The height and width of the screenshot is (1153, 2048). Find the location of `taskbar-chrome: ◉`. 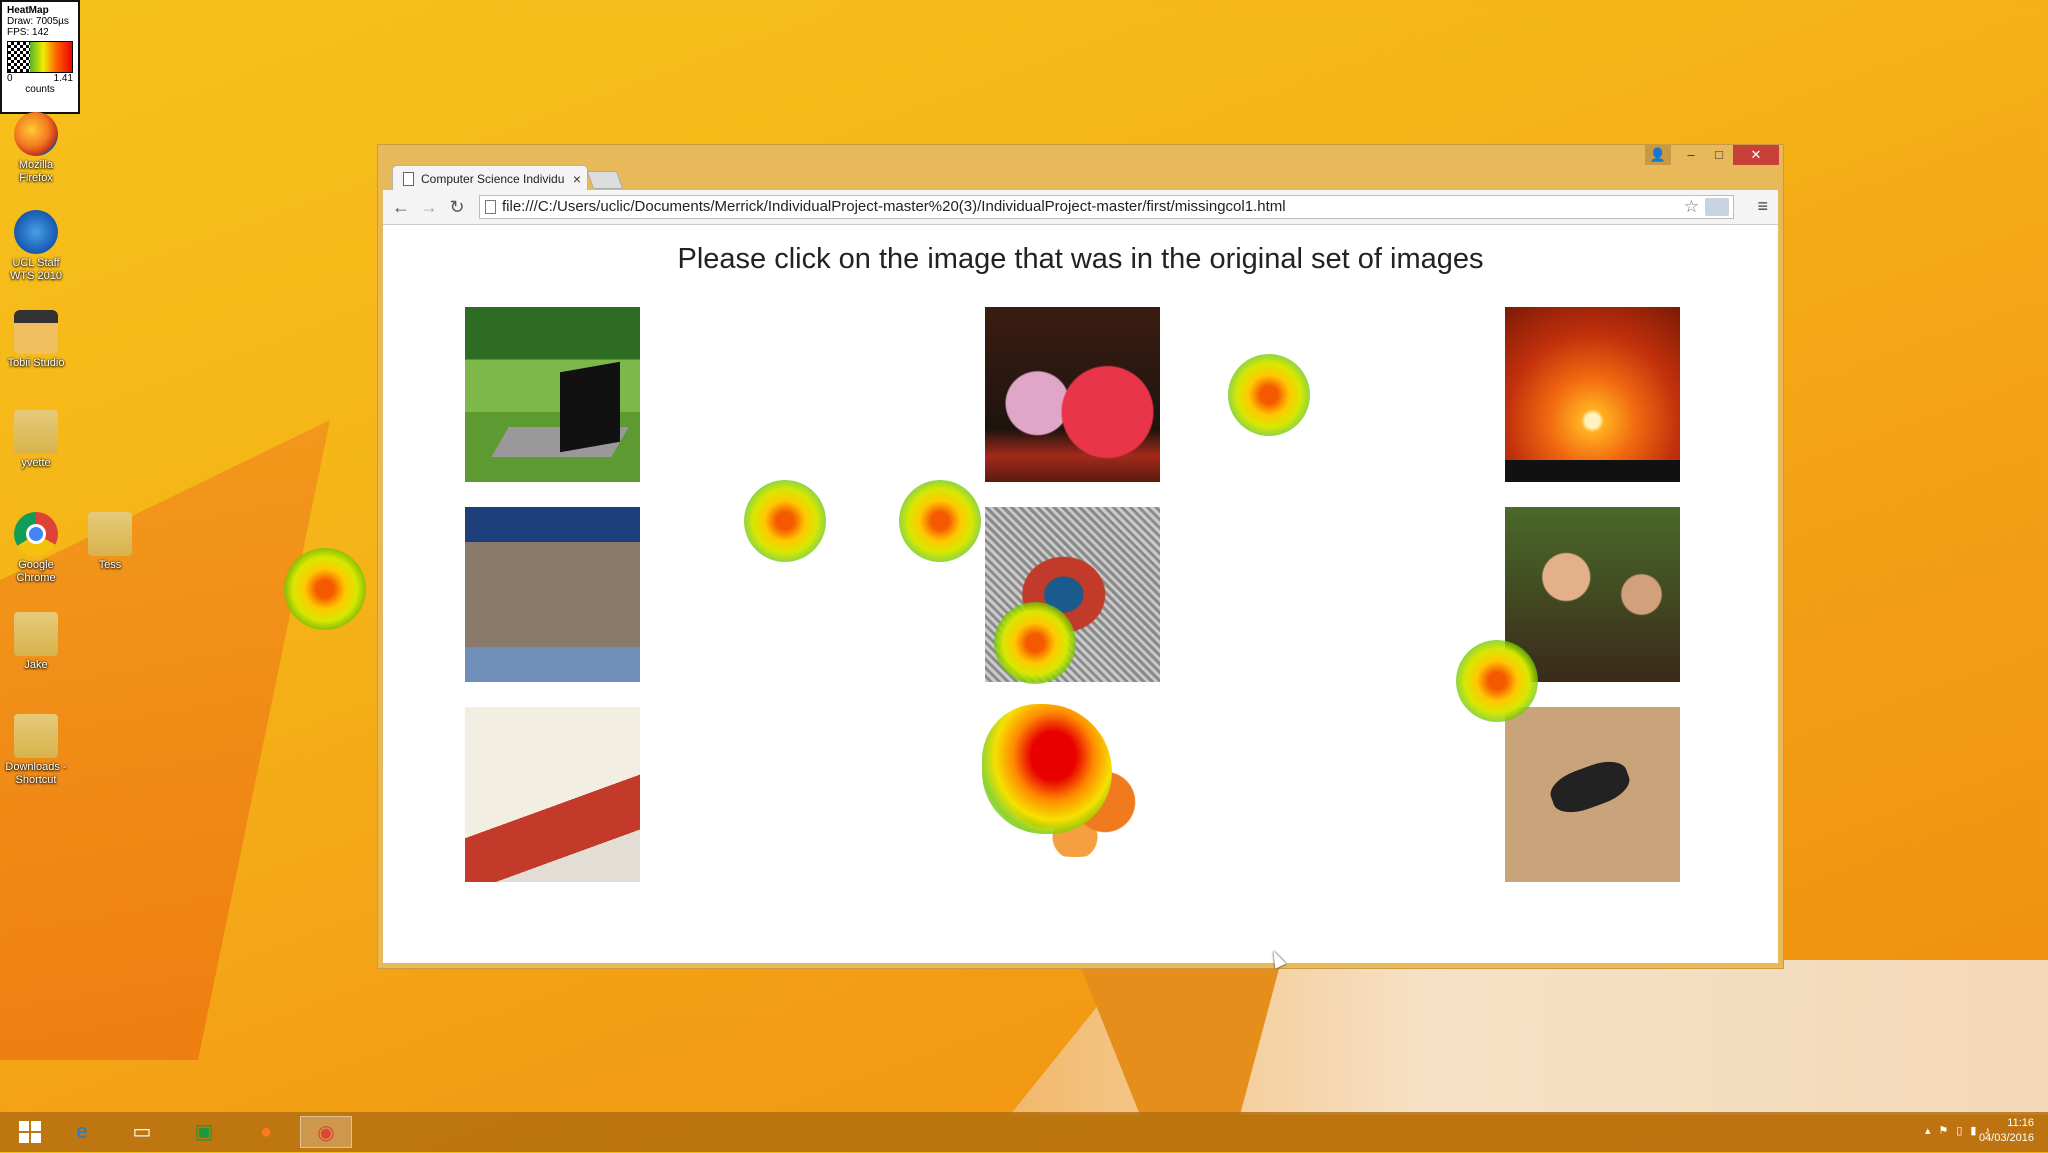

taskbar-chrome: ◉ is located at coordinates (326, 1132).